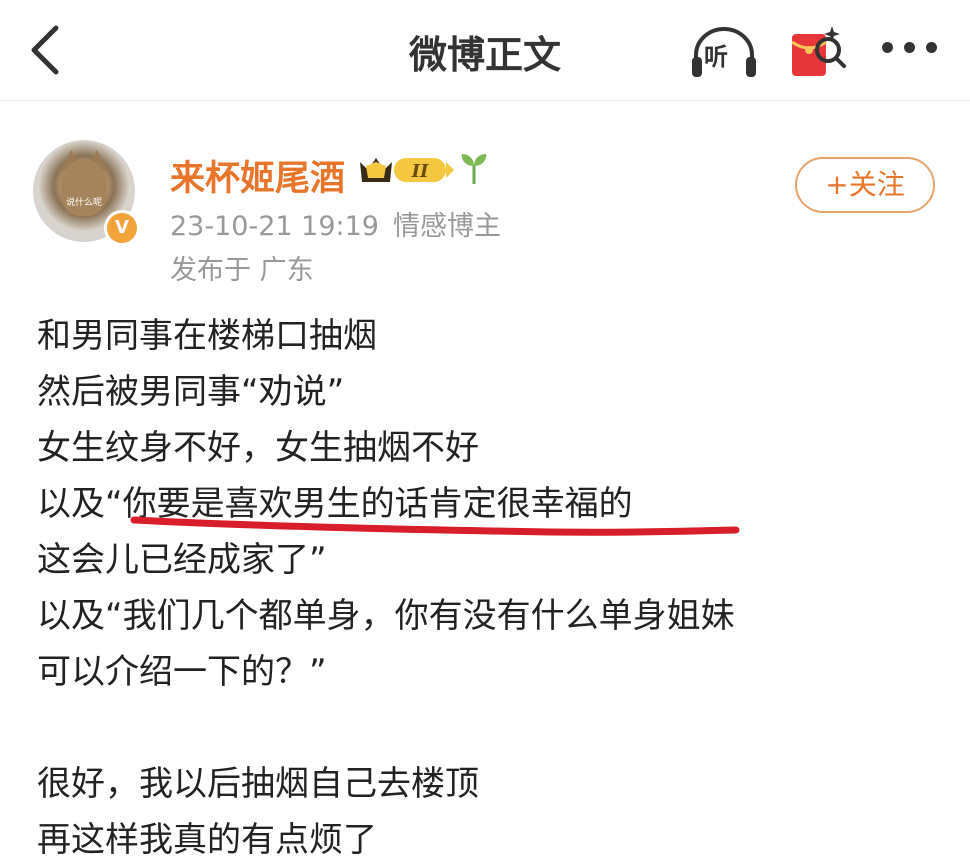  I want to click on back-arrow-icon, so click(47, 50).